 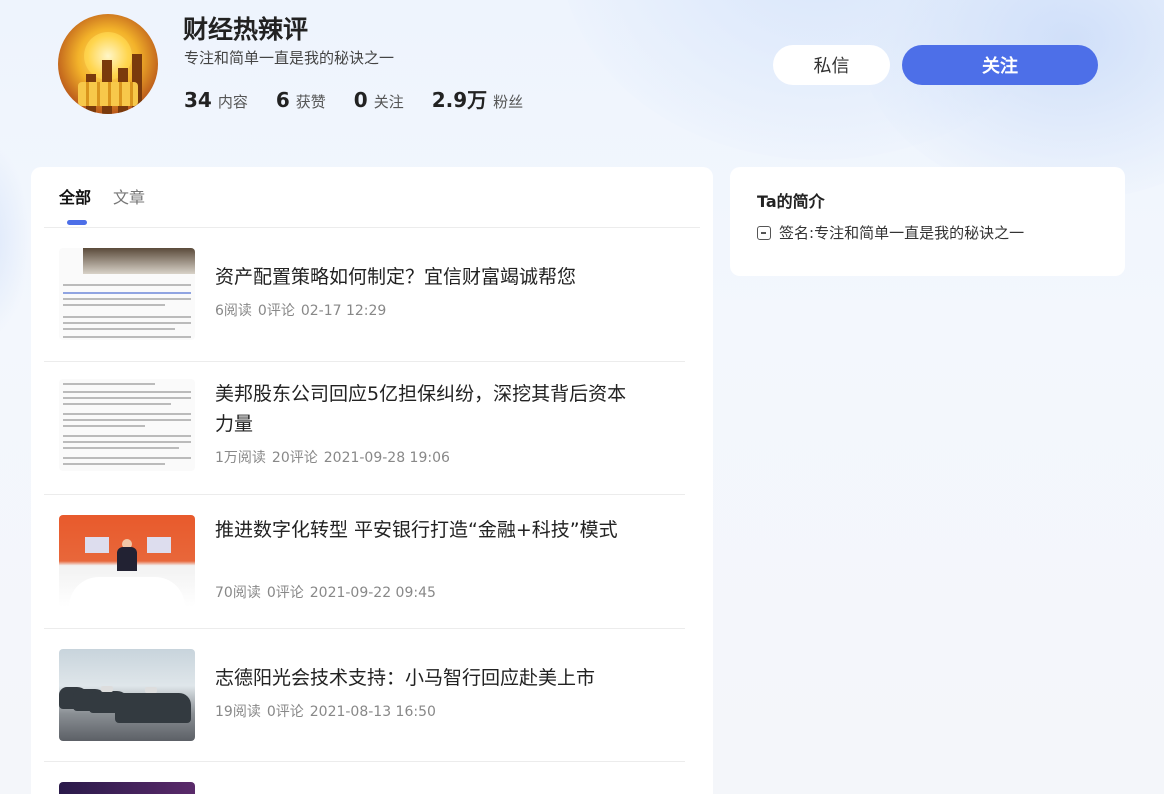 What do you see at coordinates (238, 593) in the screenshot?
I see `article-reads: 70阅读` at bounding box center [238, 593].